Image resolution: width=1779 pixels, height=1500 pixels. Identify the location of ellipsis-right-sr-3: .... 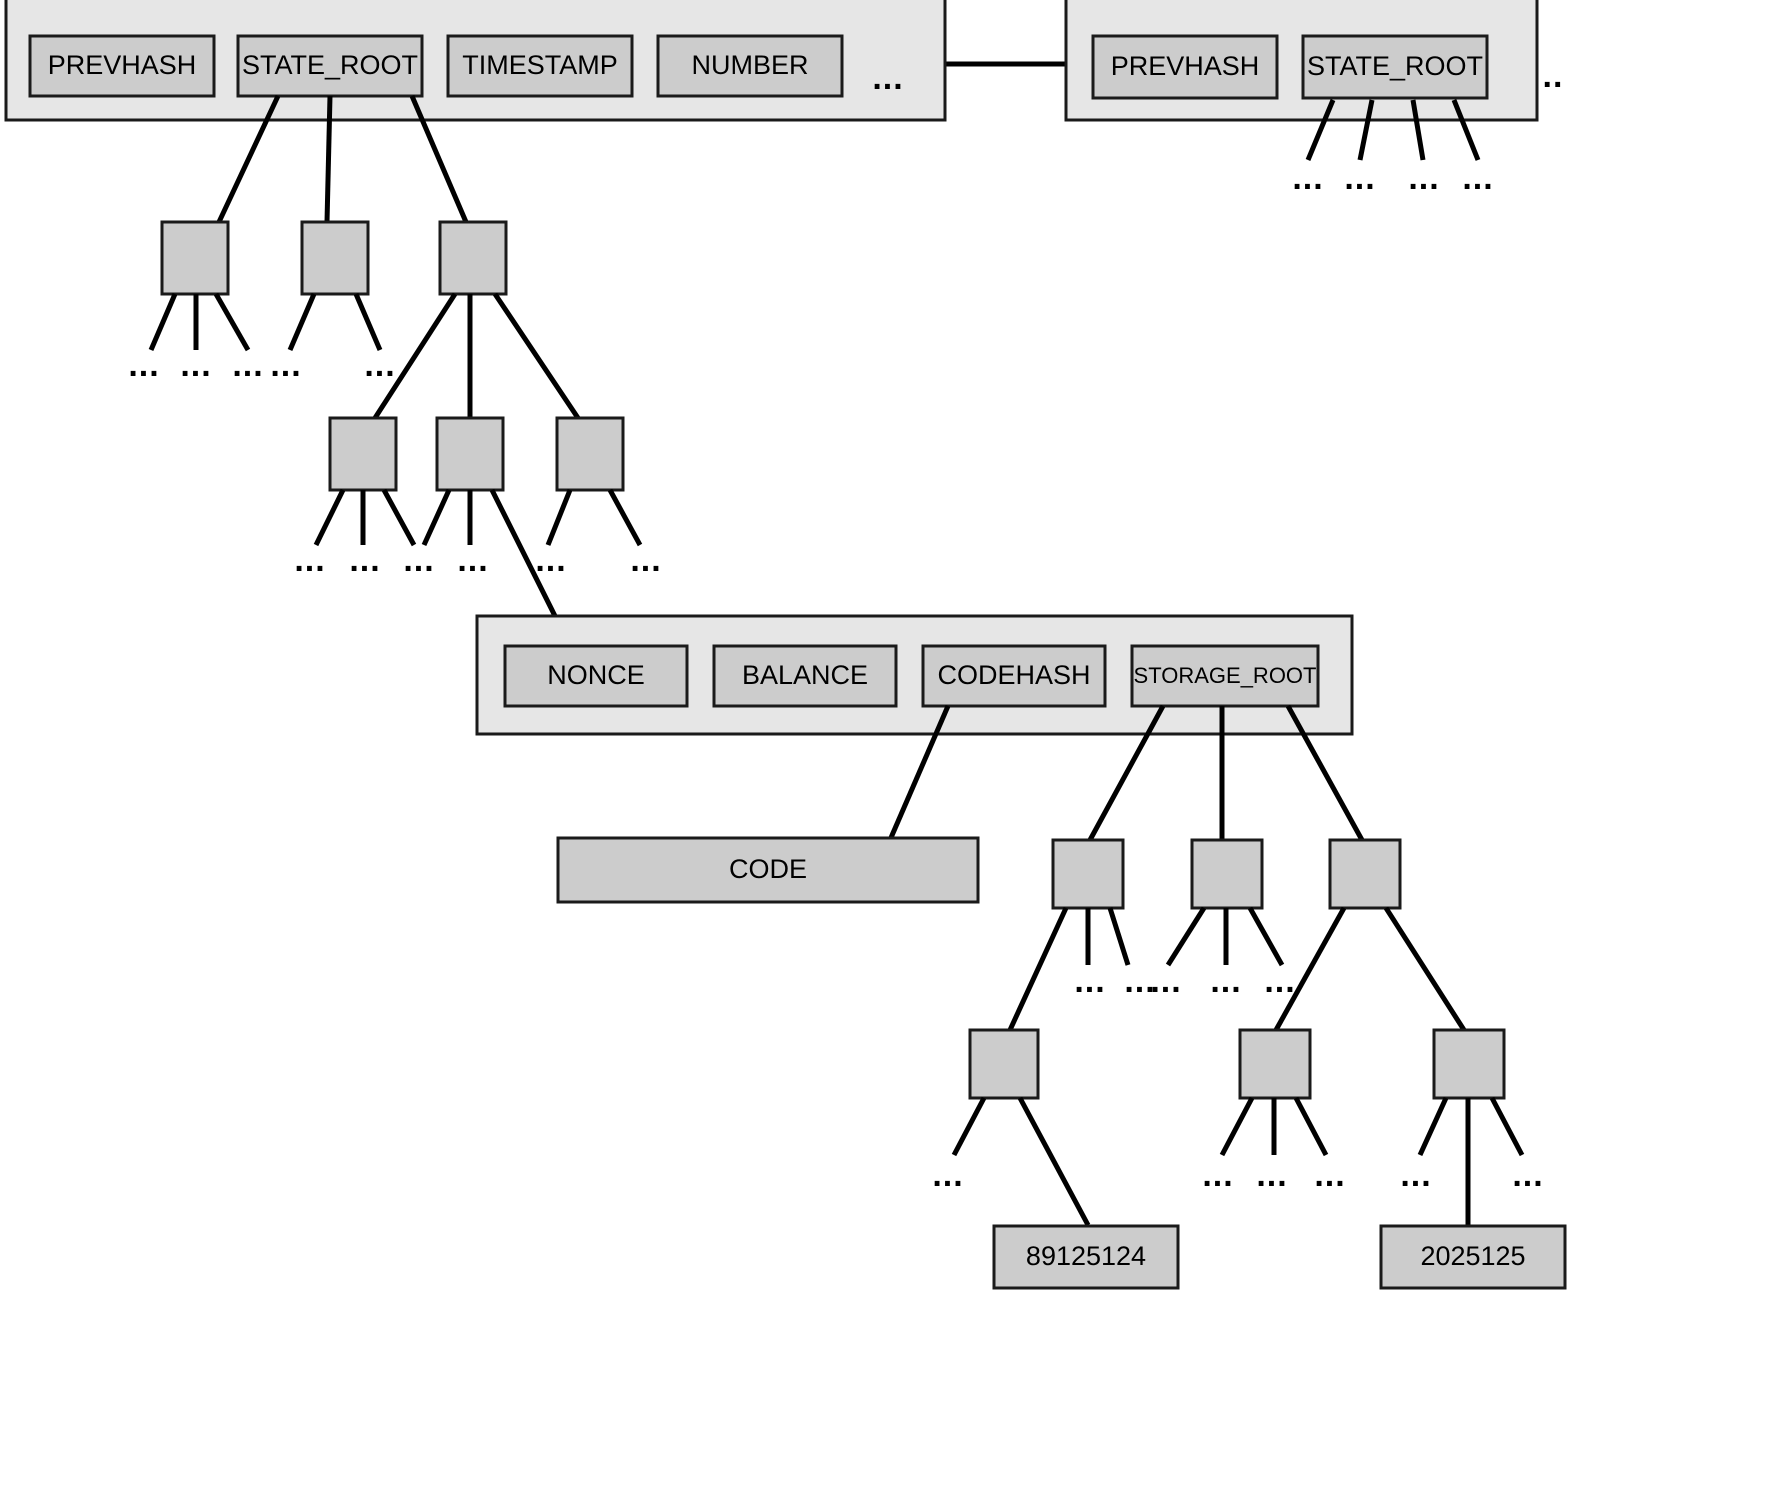
(1423, 178).